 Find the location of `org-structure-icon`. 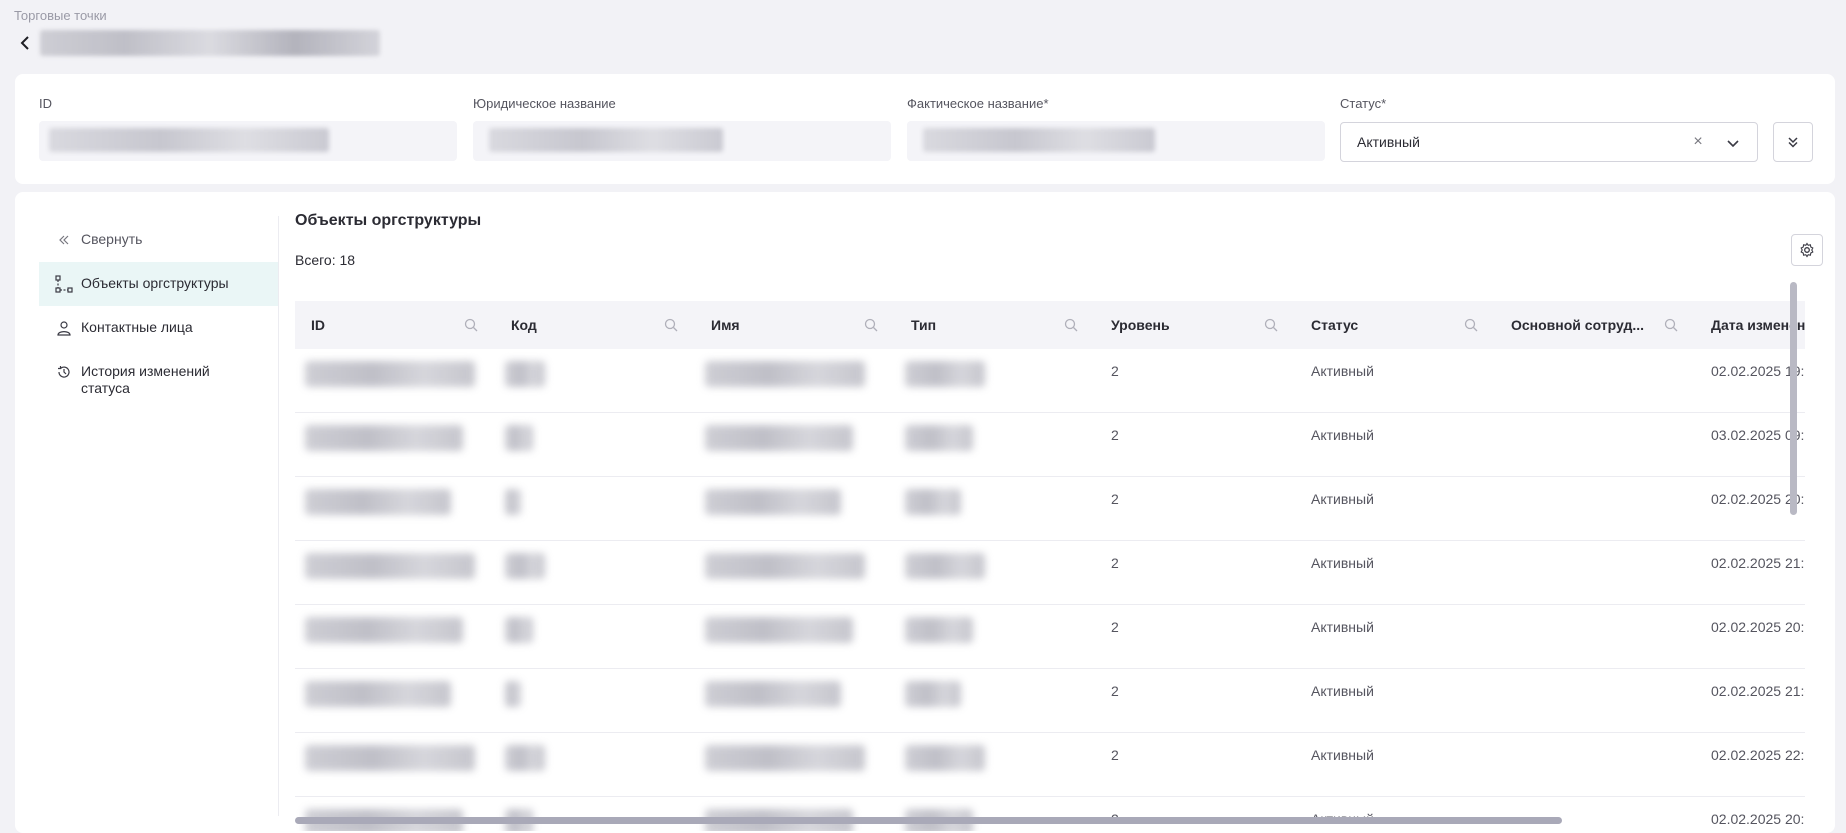

org-structure-icon is located at coordinates (64, 284).